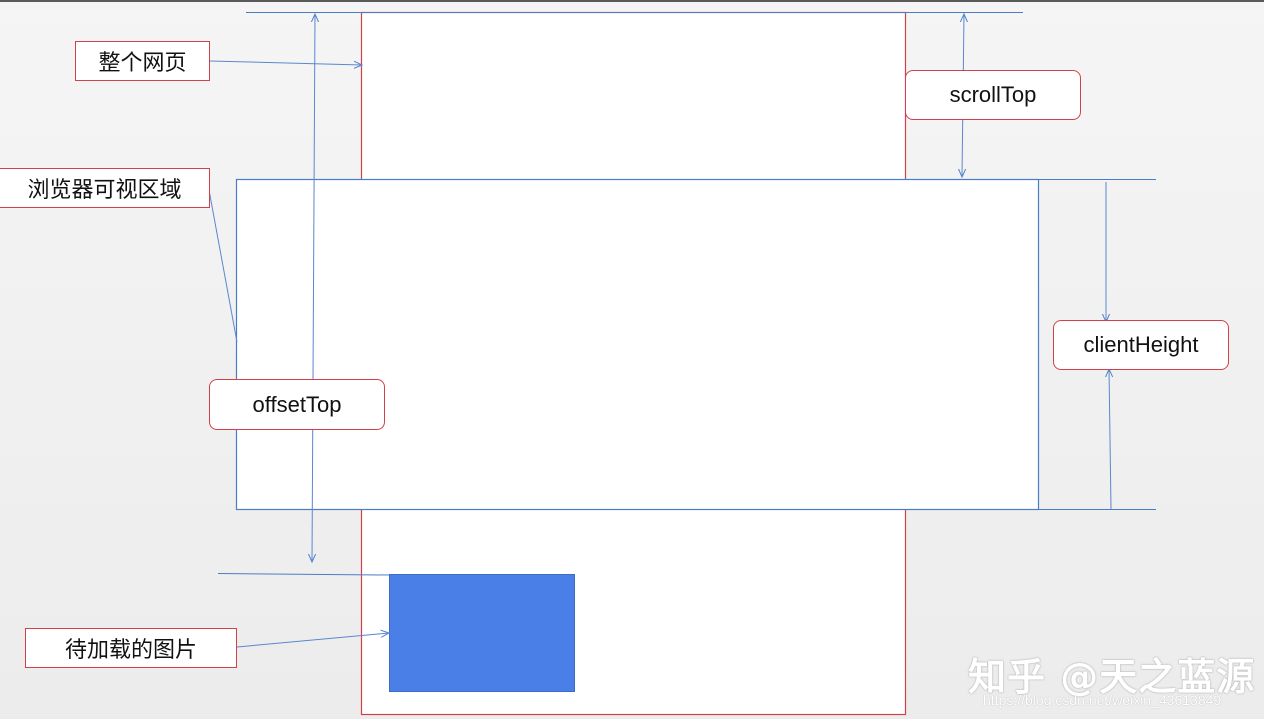 This screenshot has width=1264, height=719. I want to click on whole-page-label: 整个网页, so click(142, 61).